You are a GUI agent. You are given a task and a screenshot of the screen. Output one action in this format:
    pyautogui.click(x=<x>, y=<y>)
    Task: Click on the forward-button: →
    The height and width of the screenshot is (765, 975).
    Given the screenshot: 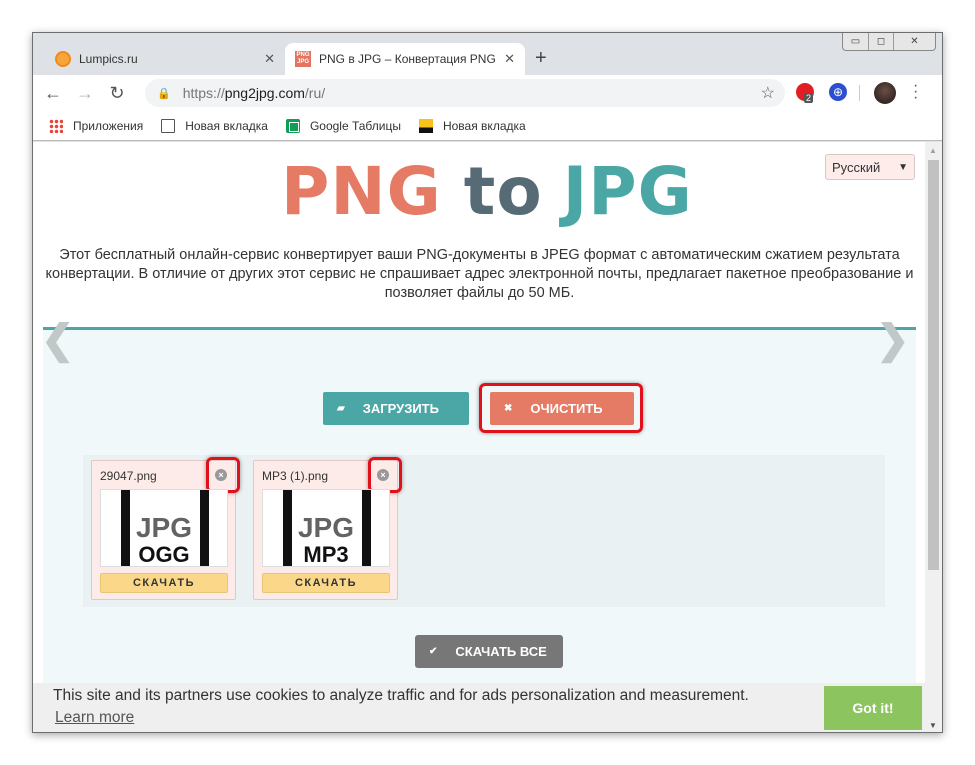 What is the action you would take?
    pyautogui.click(x=85, y=93)
    